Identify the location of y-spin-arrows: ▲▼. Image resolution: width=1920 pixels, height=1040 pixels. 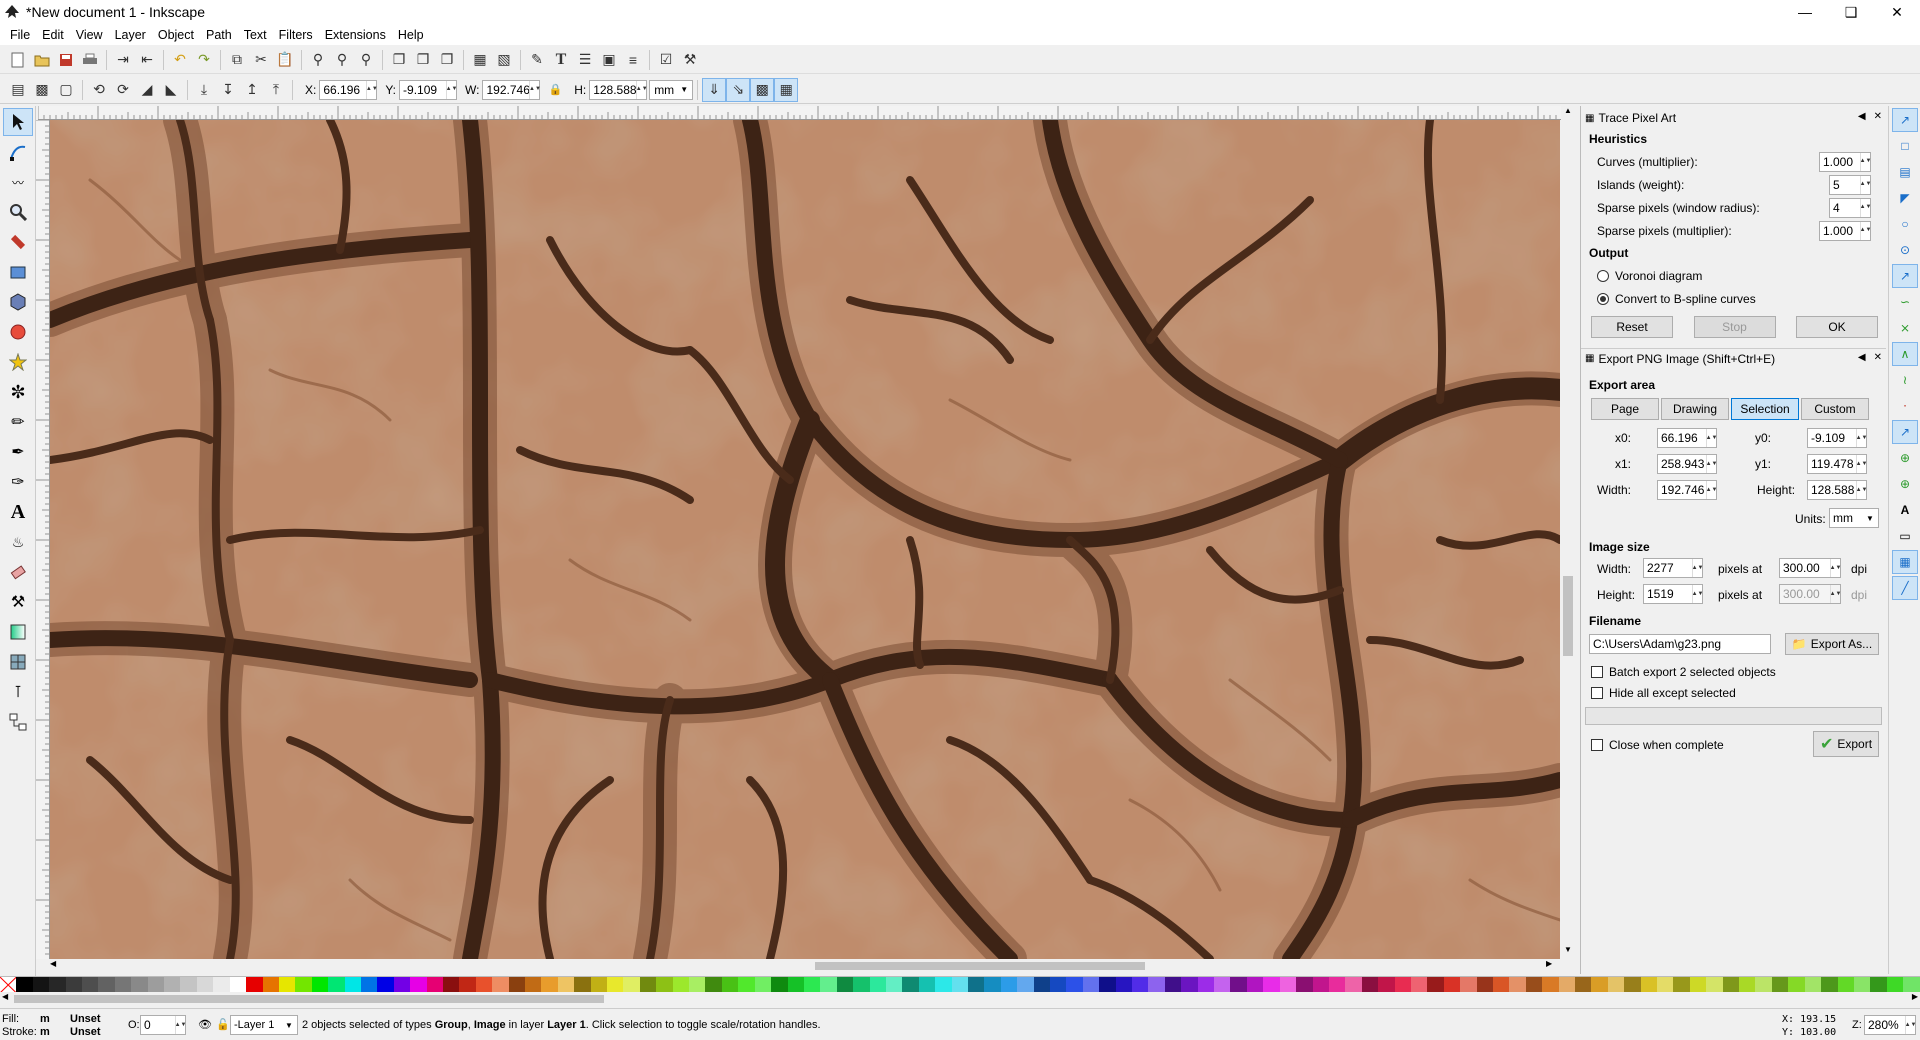
(451, 89).